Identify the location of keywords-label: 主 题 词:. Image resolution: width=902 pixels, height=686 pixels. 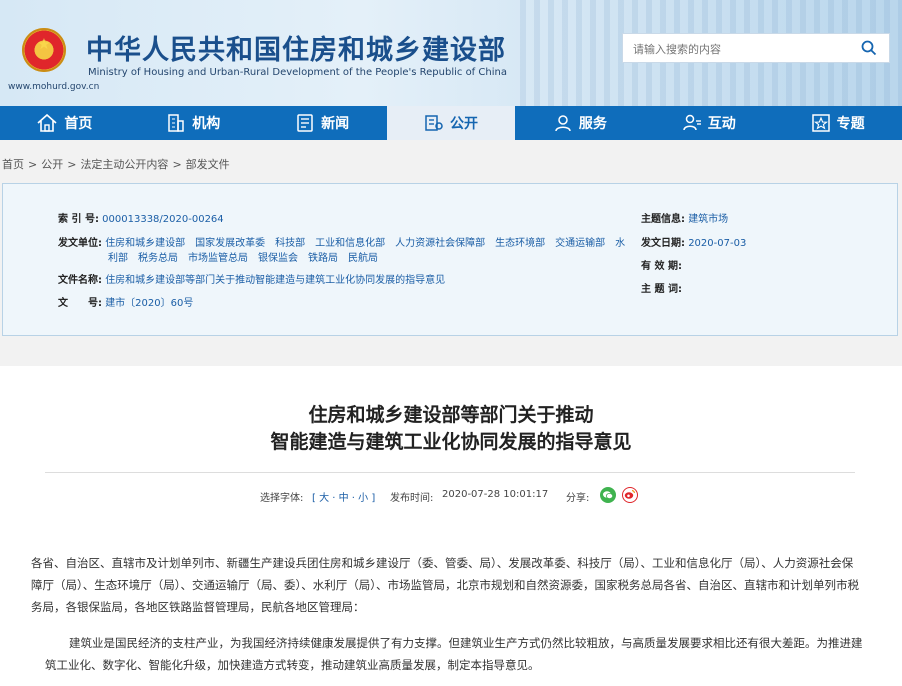
(661, 289).